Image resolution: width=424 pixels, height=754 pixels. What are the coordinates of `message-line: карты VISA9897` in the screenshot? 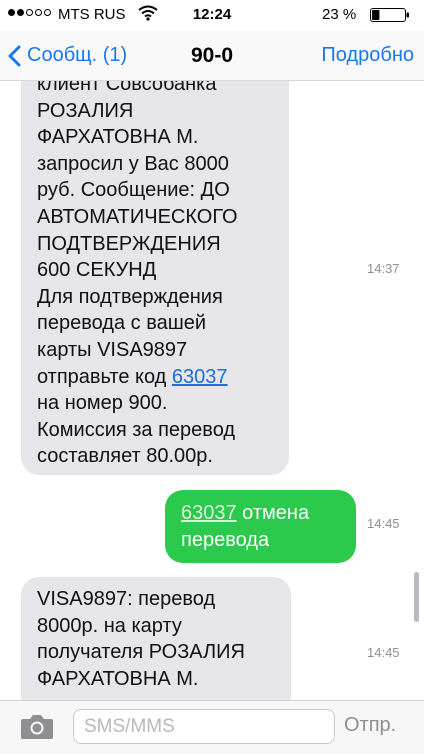 It's located at (112, 349).